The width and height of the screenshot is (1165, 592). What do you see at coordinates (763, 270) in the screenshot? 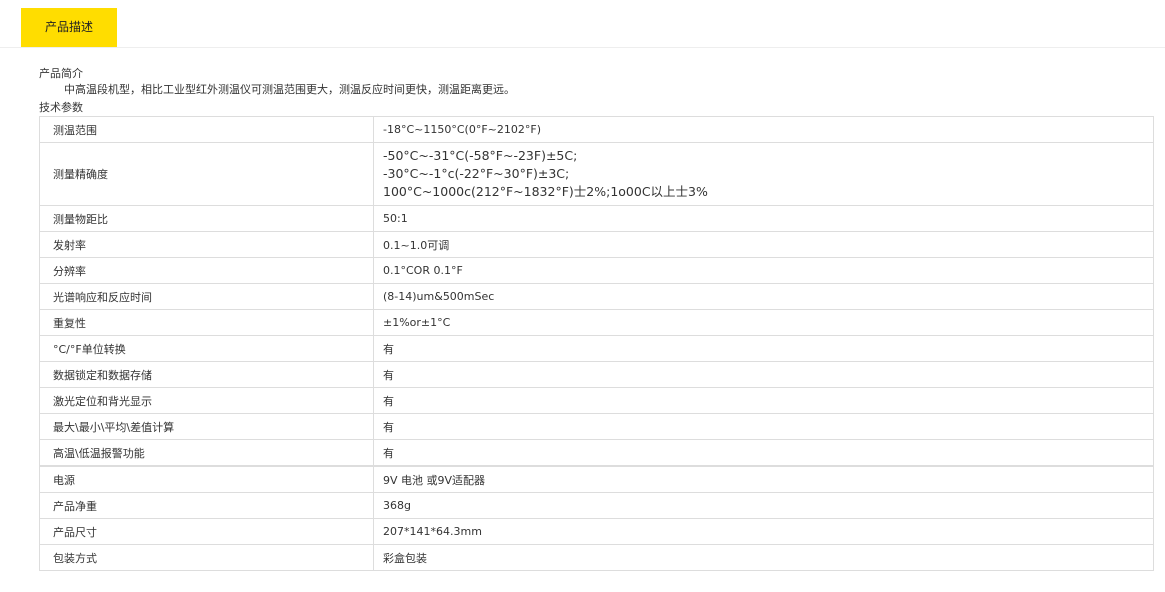
I see `spec-value: 0.1°COR 0.1°F` at bounding box center [763, 270].